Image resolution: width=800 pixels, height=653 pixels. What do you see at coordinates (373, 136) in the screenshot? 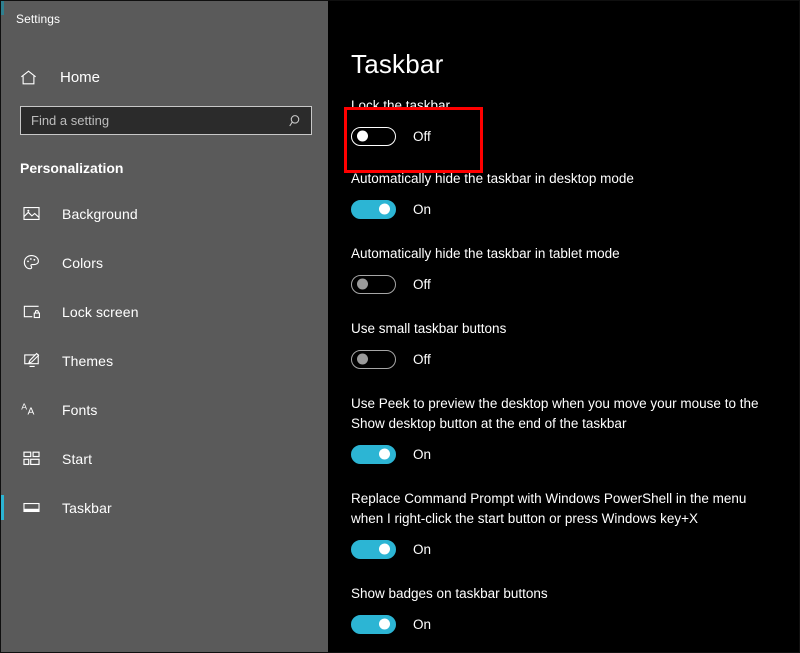
I see `toggle-lock-the-taskbar` at bounding box center [373, 136].